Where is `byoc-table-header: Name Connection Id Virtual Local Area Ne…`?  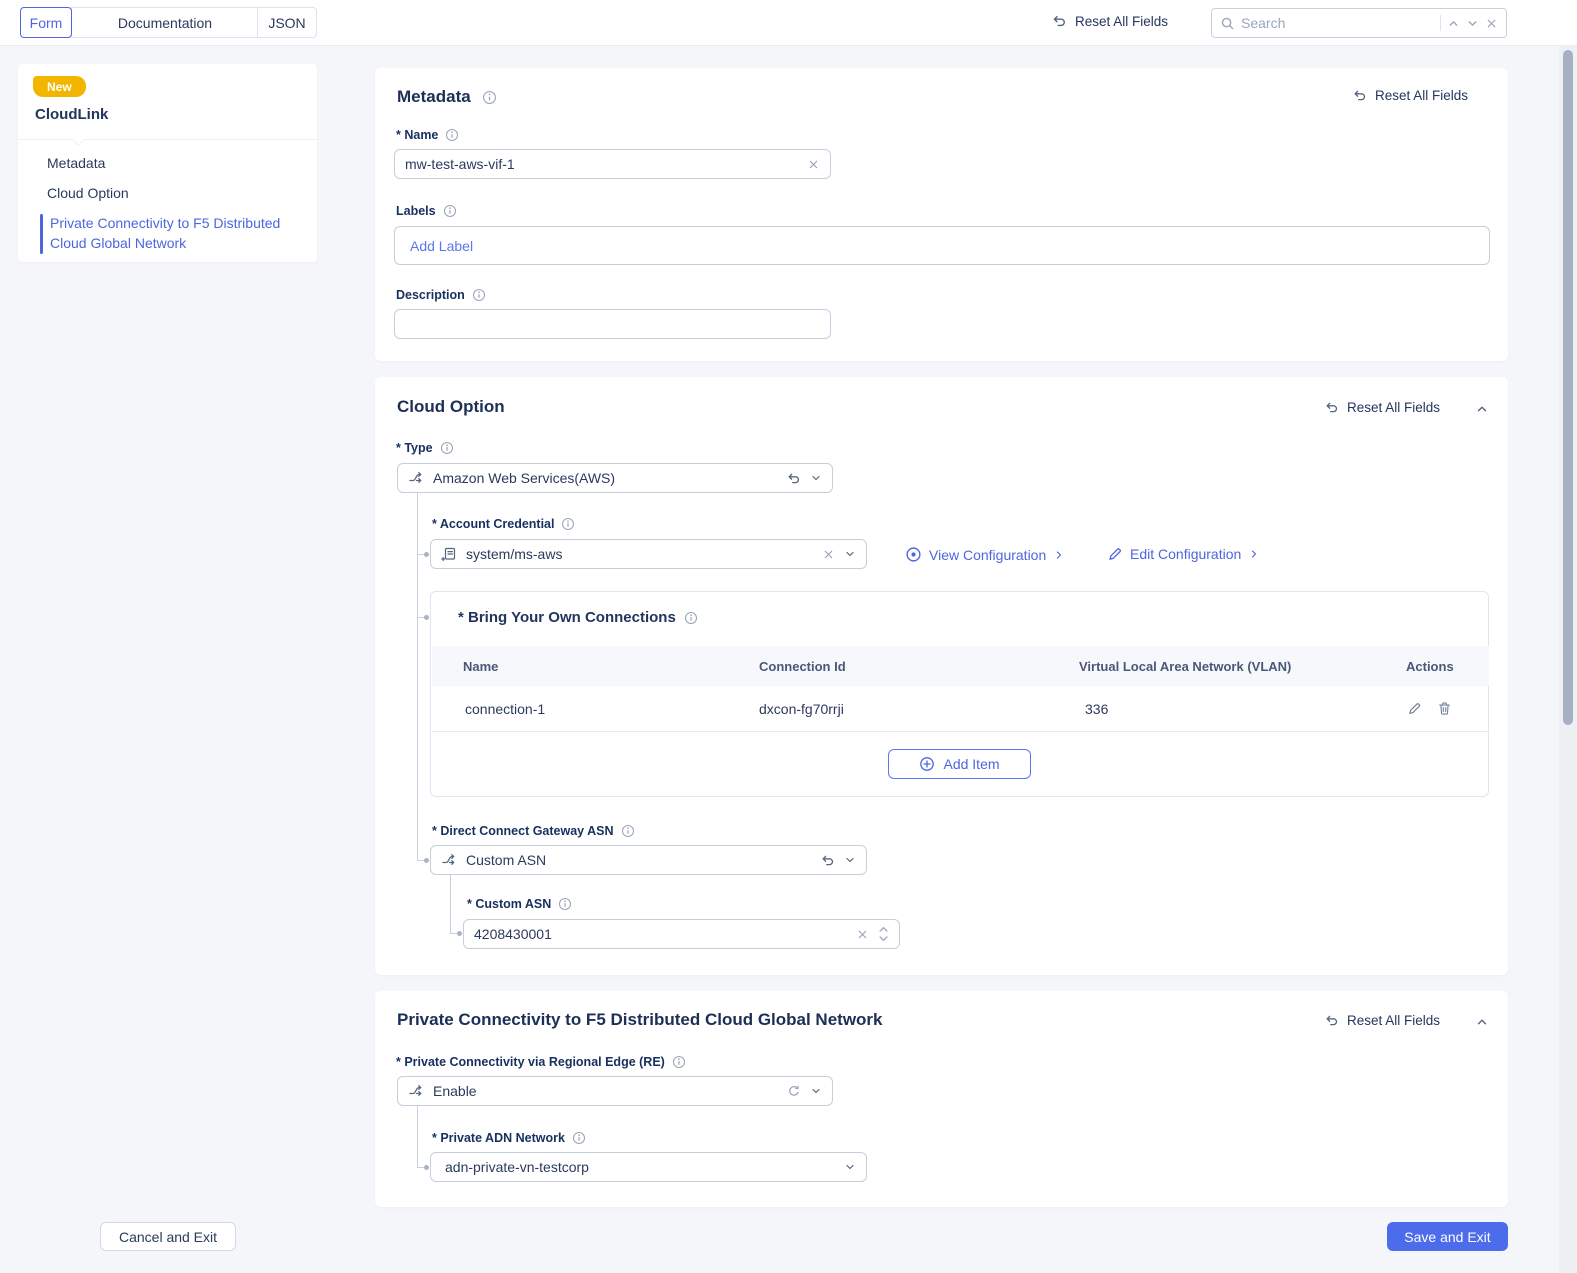 byoc-table-header: Name Connection Id Virtual Local Area Ne… is located at coordinates (960, 666).